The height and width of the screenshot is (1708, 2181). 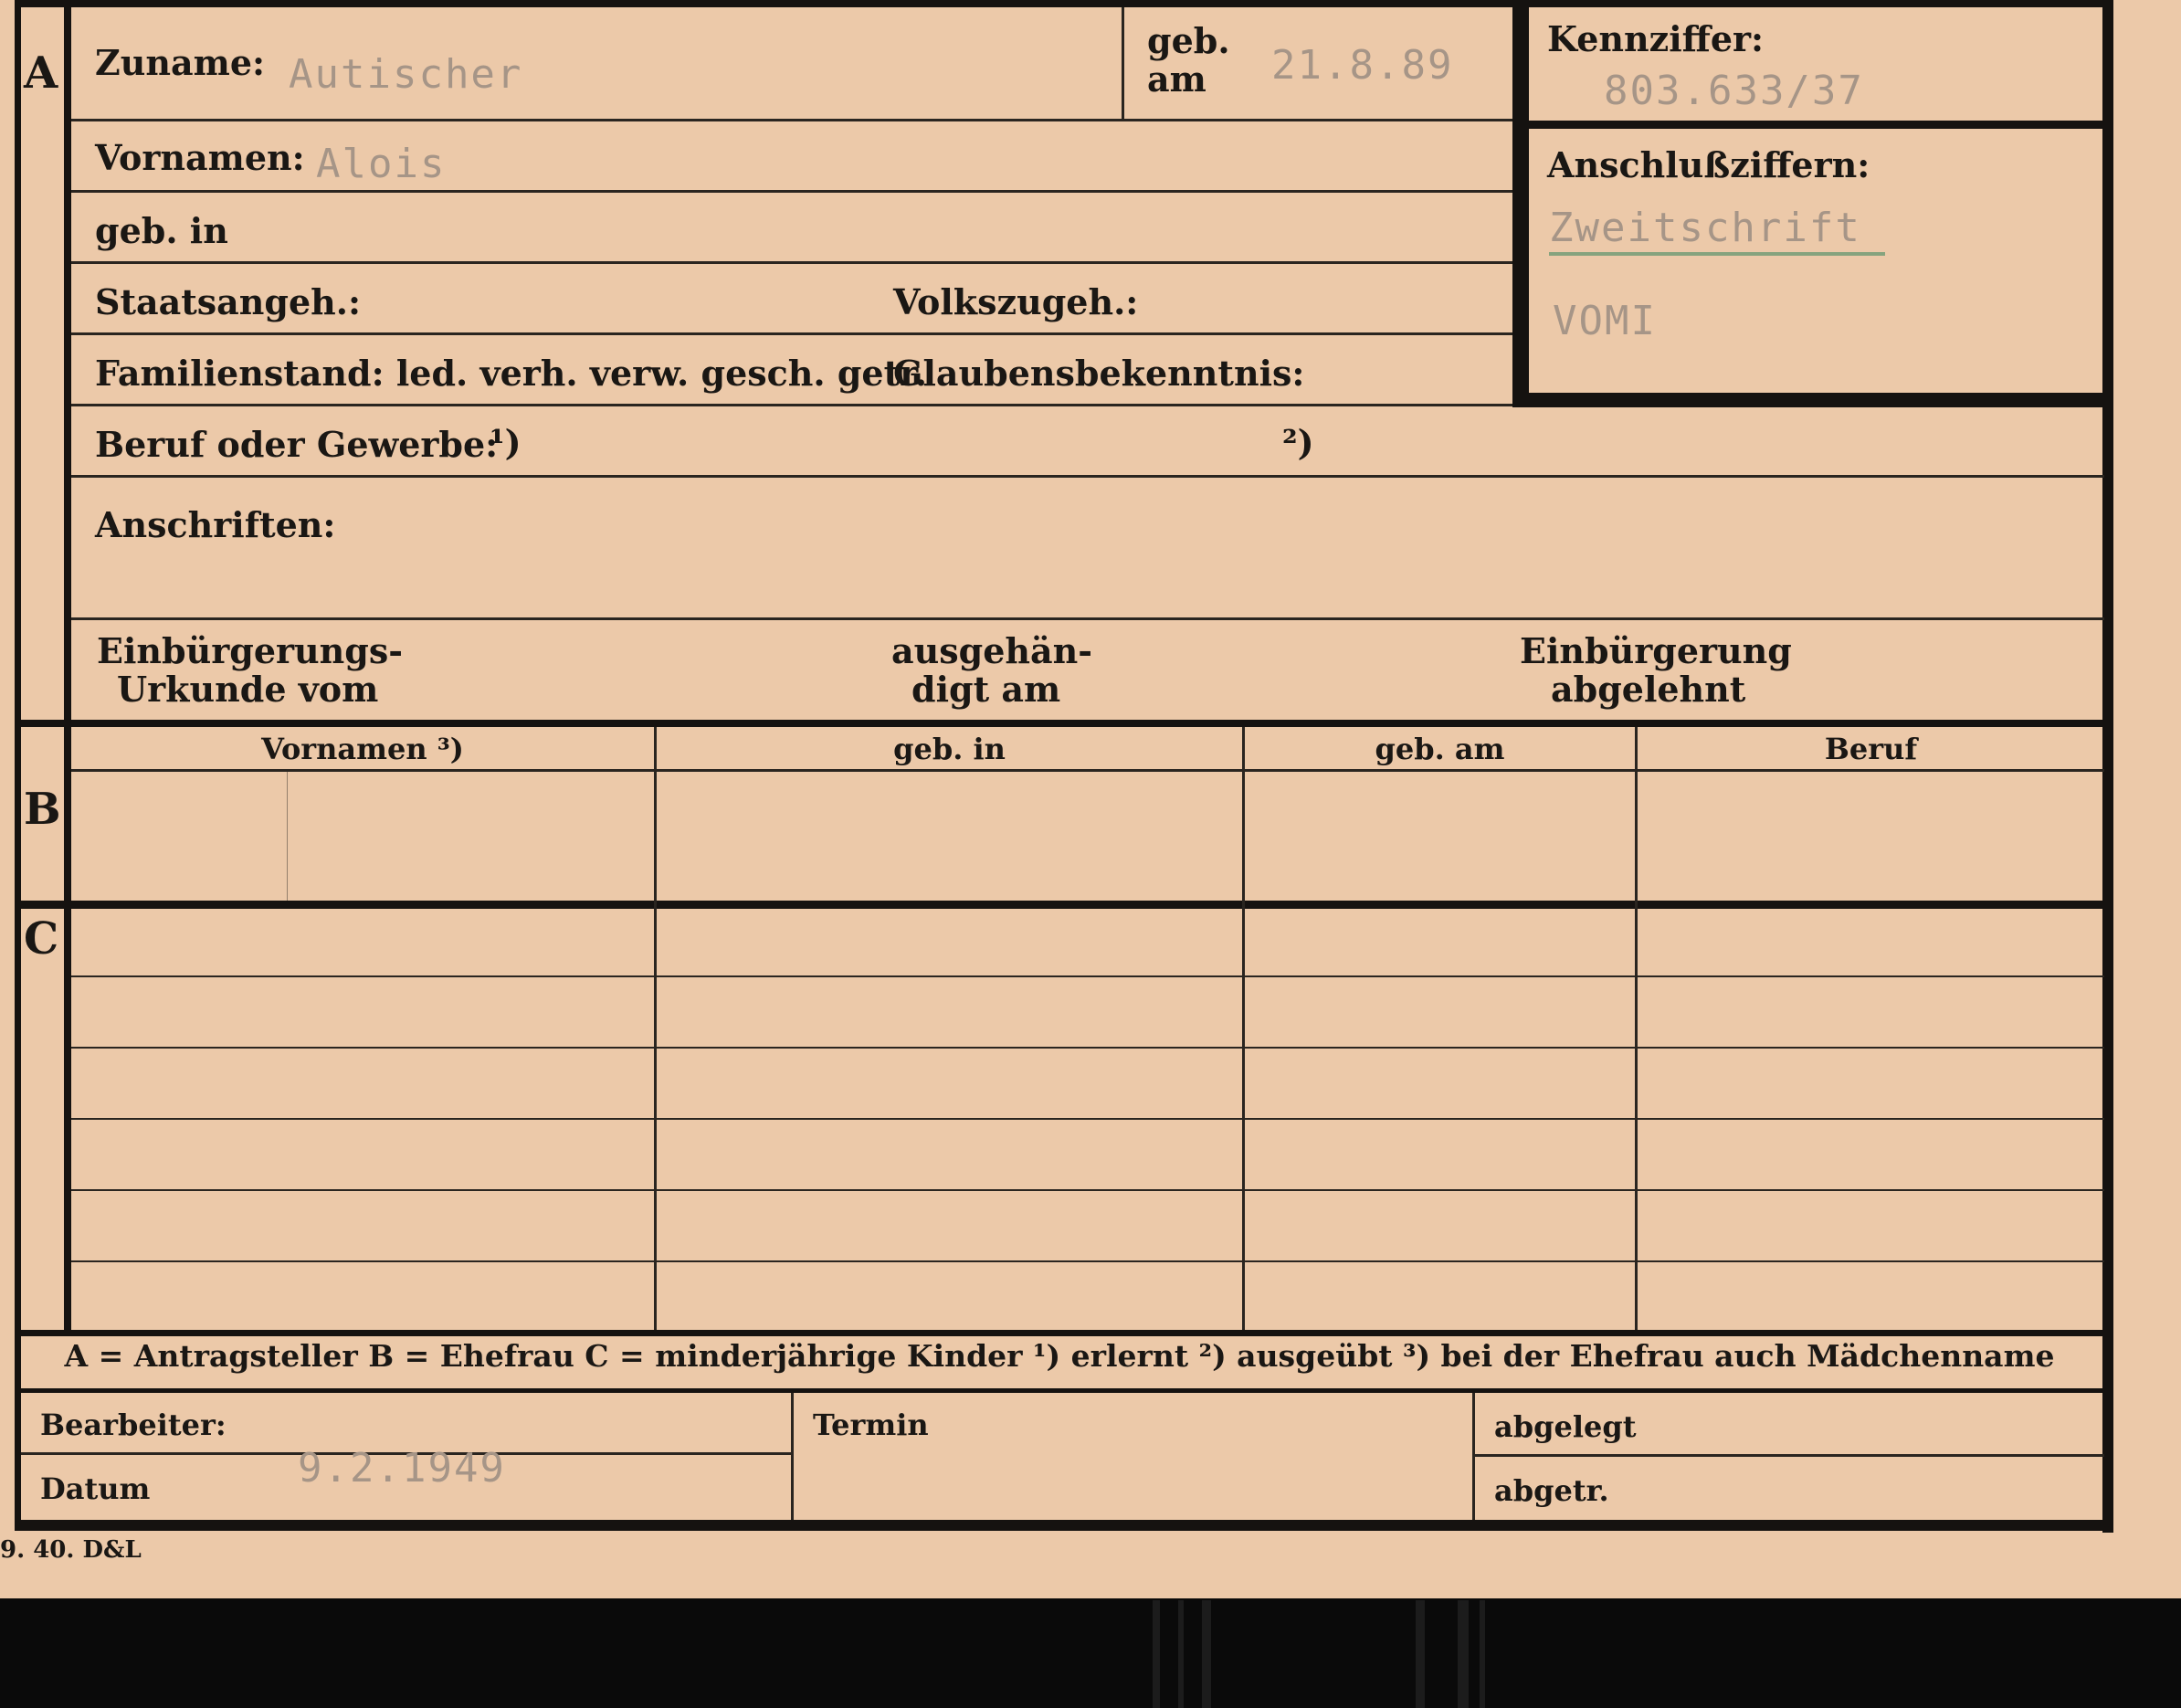 What do you see at coordinates (1062, 905) in the screenshot?
I see `section-c-top-border` at bounding box center [1062, 905].